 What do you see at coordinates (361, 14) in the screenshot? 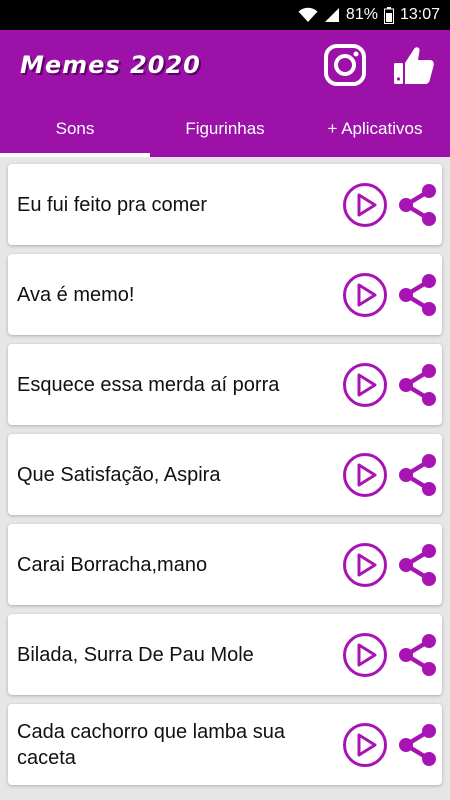
I see `battery-percent: 81%` at bounding box center [361, 14].